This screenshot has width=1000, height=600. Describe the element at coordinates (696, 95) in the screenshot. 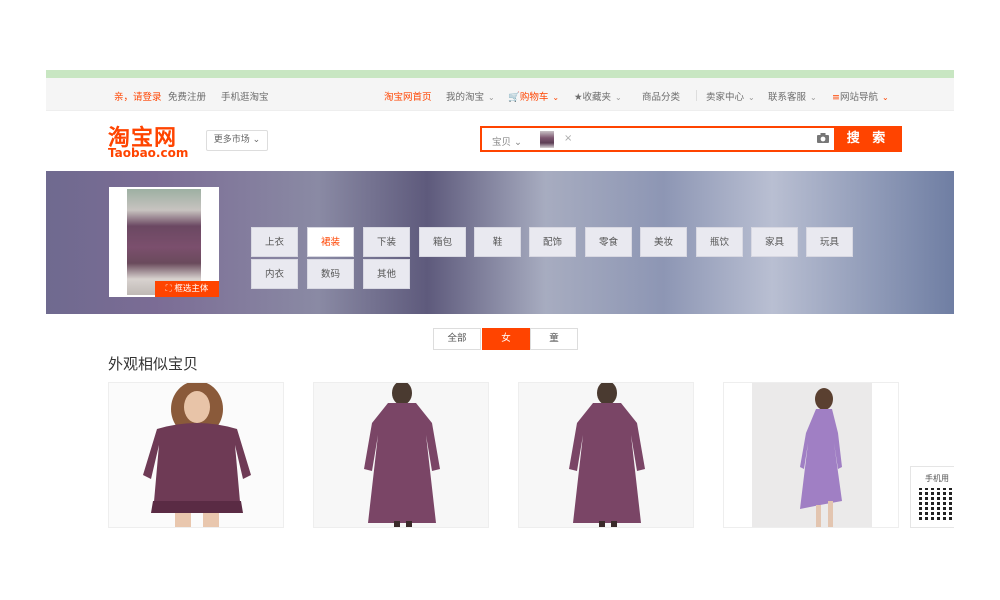

I see `divider` at that location.